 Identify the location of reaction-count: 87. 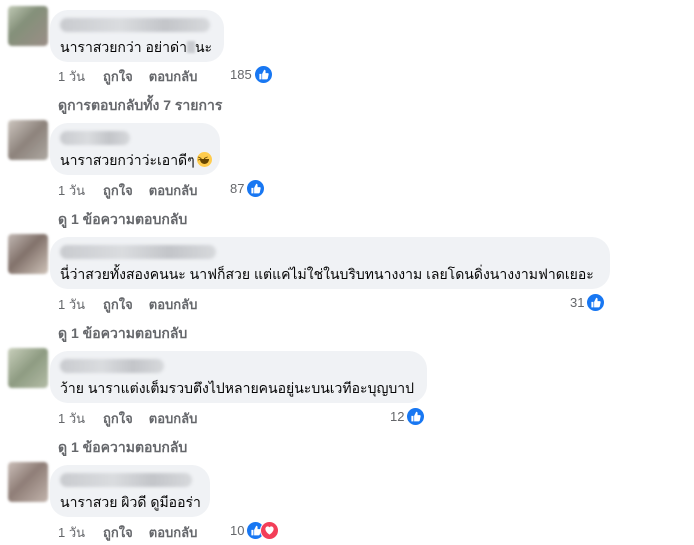
(237, 188).